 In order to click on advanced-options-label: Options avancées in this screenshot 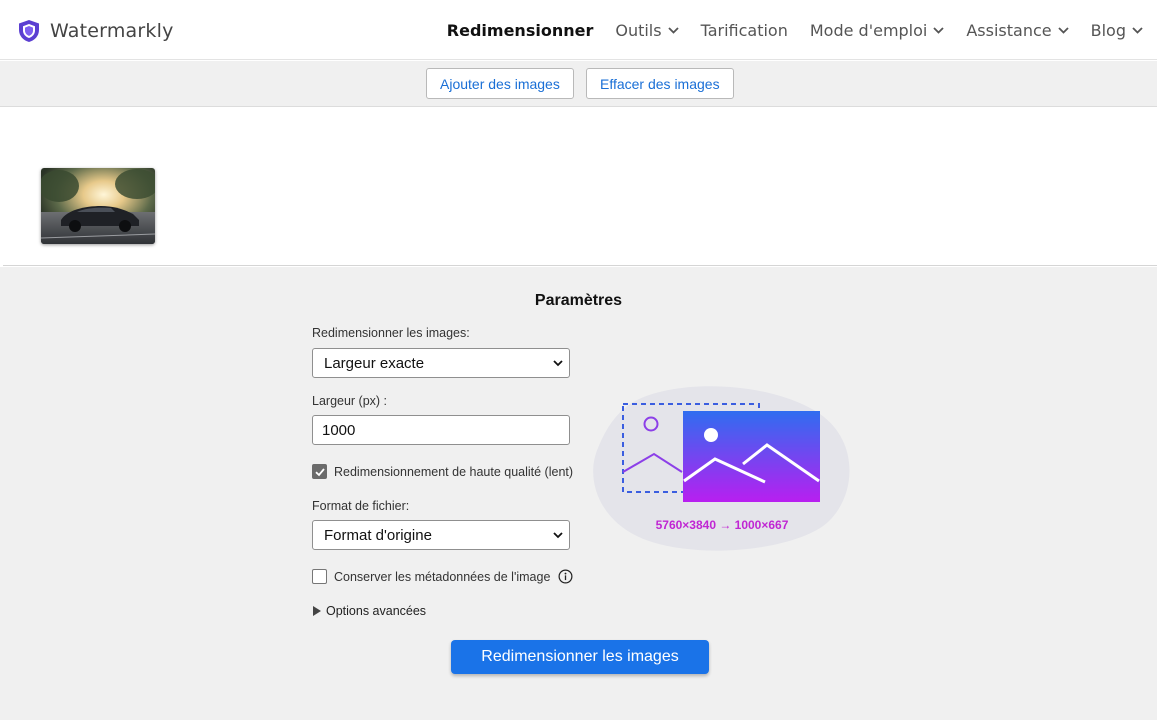, I will do `click(376, 611)`.